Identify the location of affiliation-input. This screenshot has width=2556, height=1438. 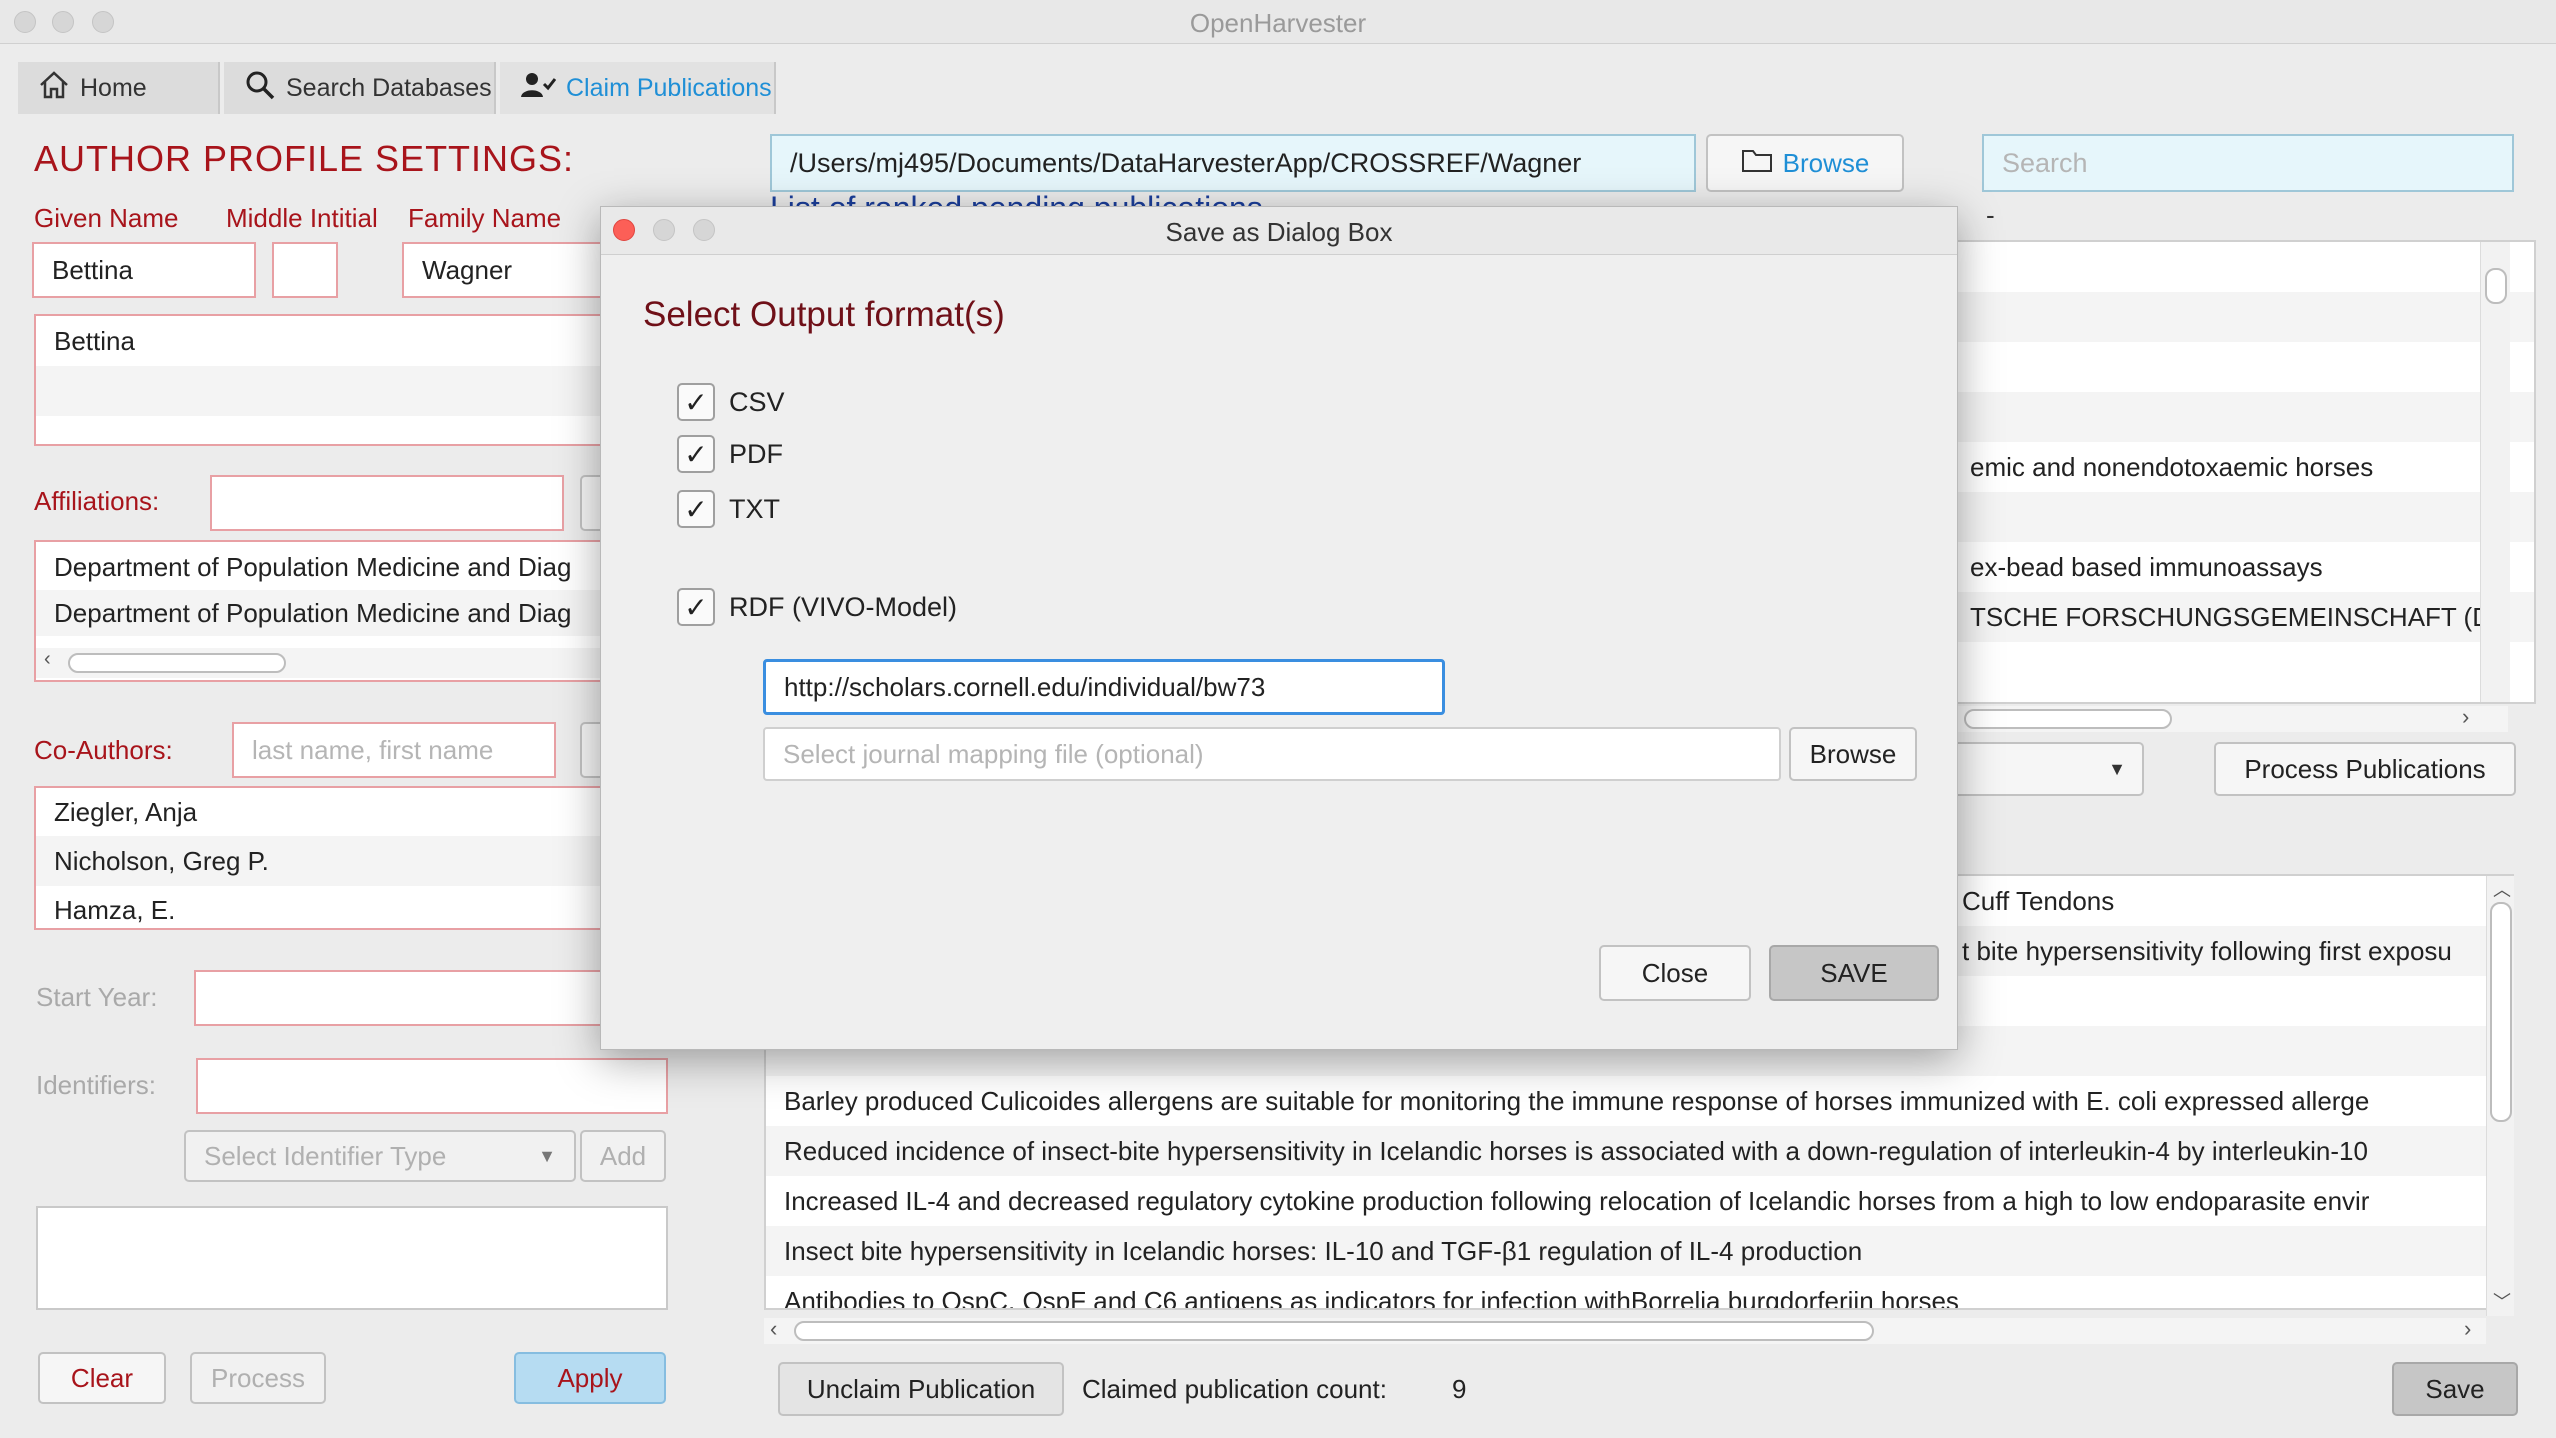
(387, 503).